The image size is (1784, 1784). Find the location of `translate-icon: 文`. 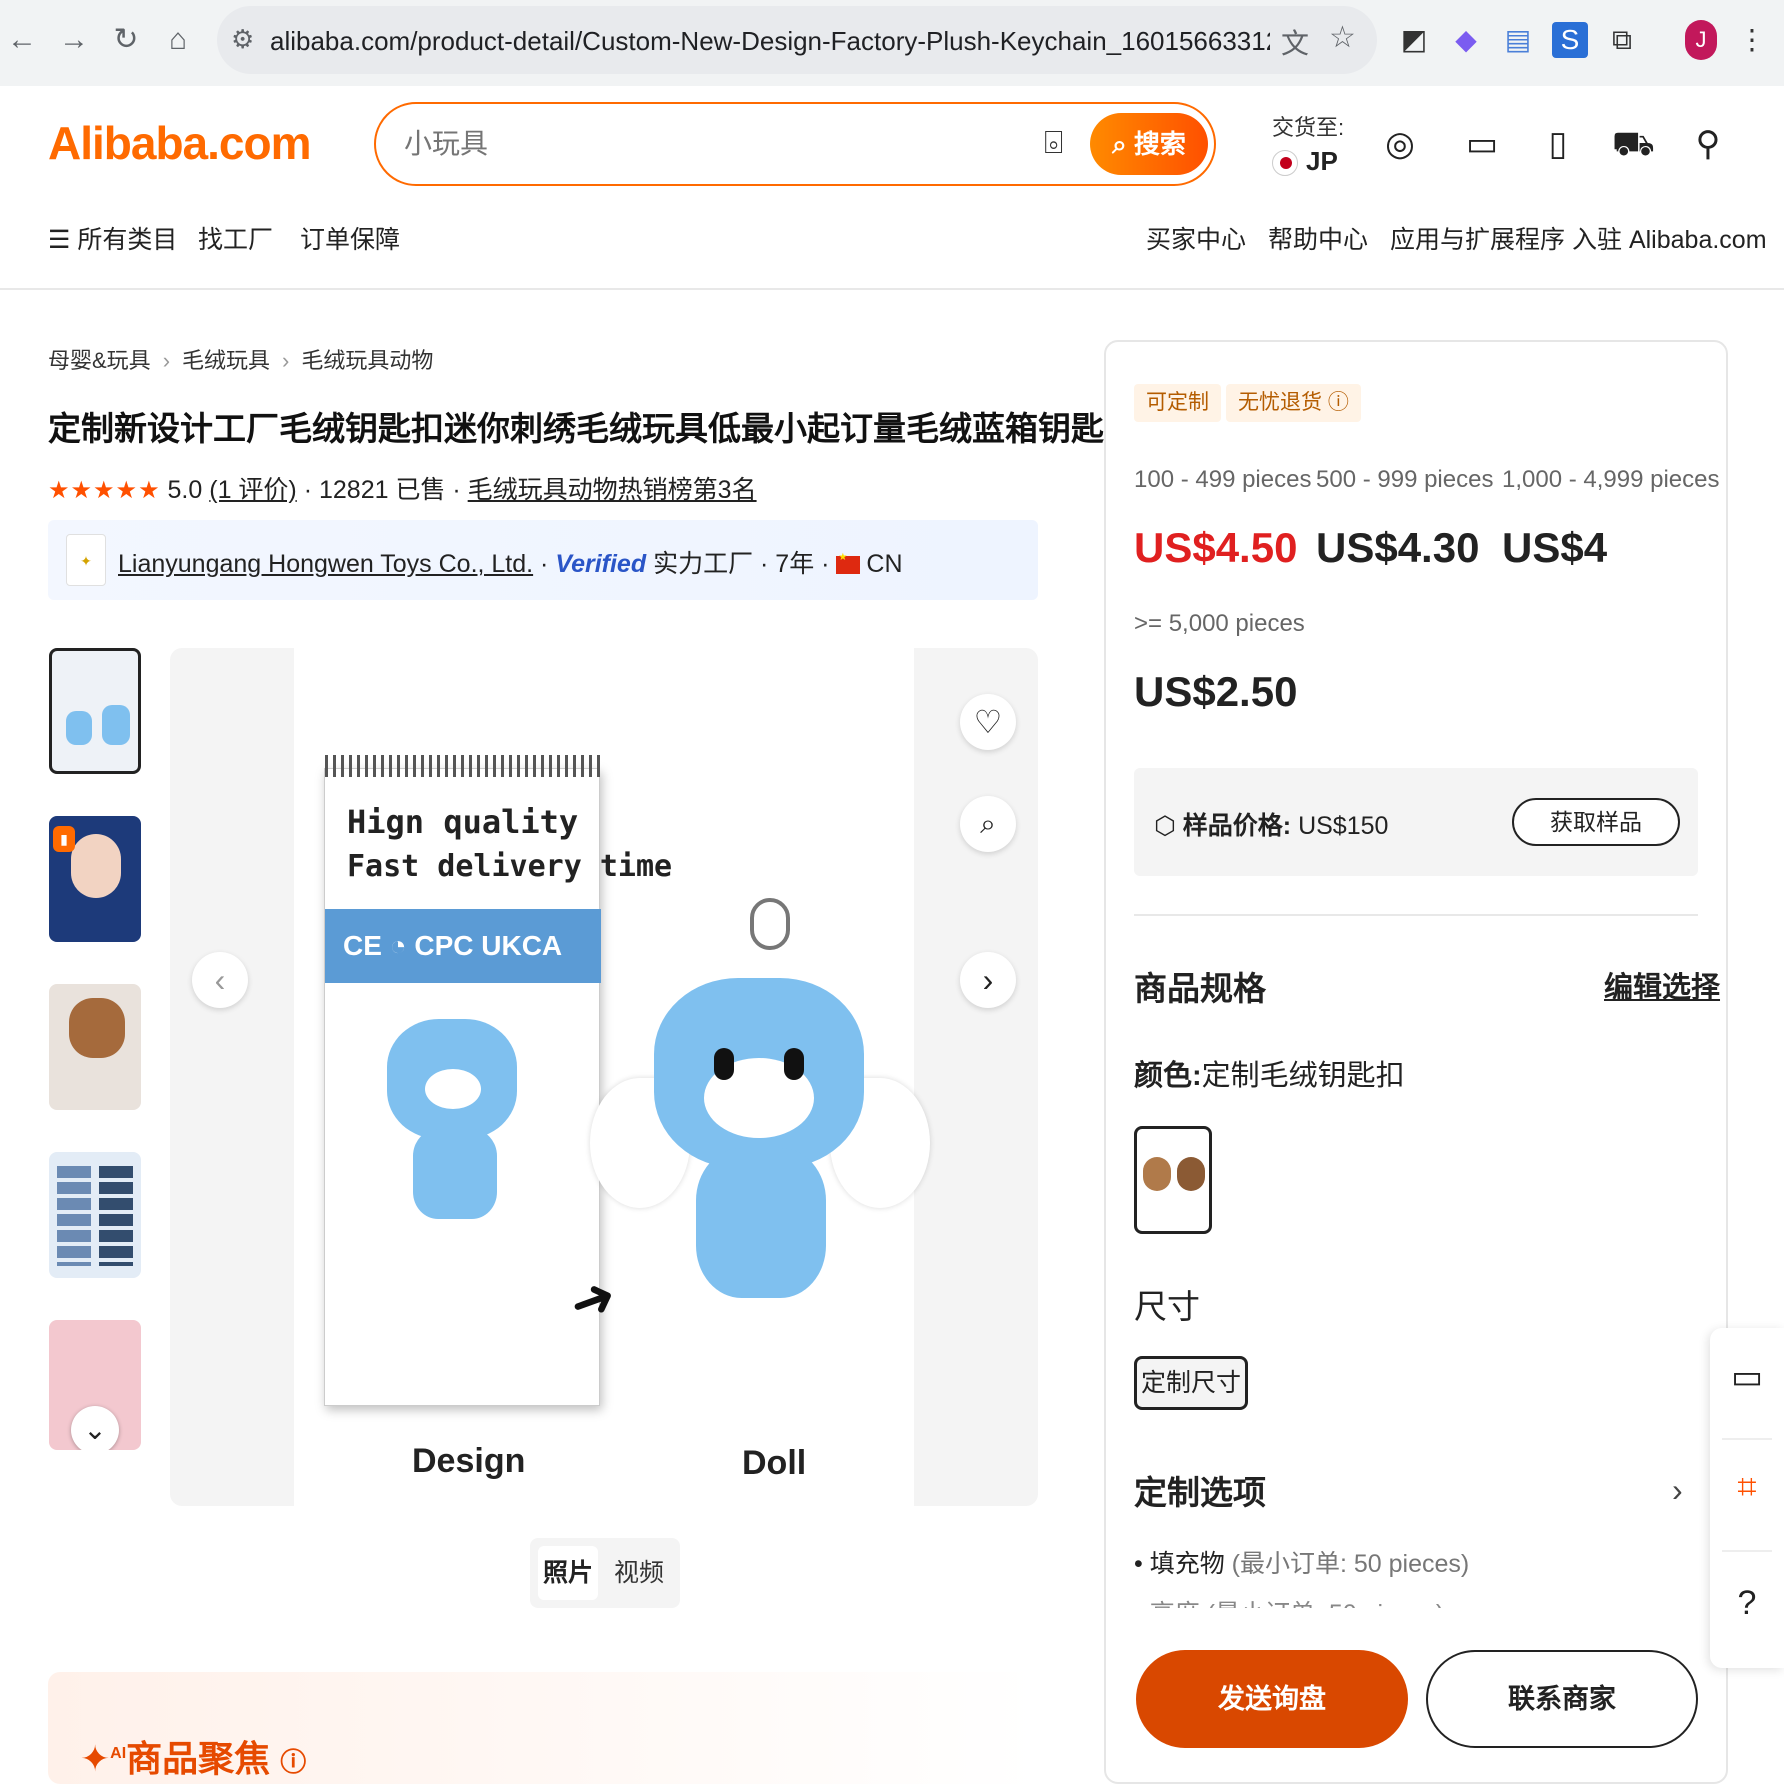

translate-icon: 文 is located at coordinates (1295, 42).